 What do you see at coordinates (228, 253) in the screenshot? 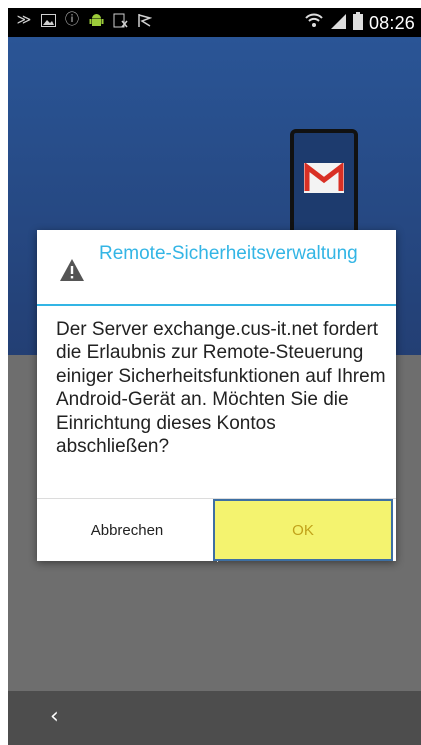
I see `dialog-title: Remote-Sicherheitsverwaltung` at bounding box center [228, 253].